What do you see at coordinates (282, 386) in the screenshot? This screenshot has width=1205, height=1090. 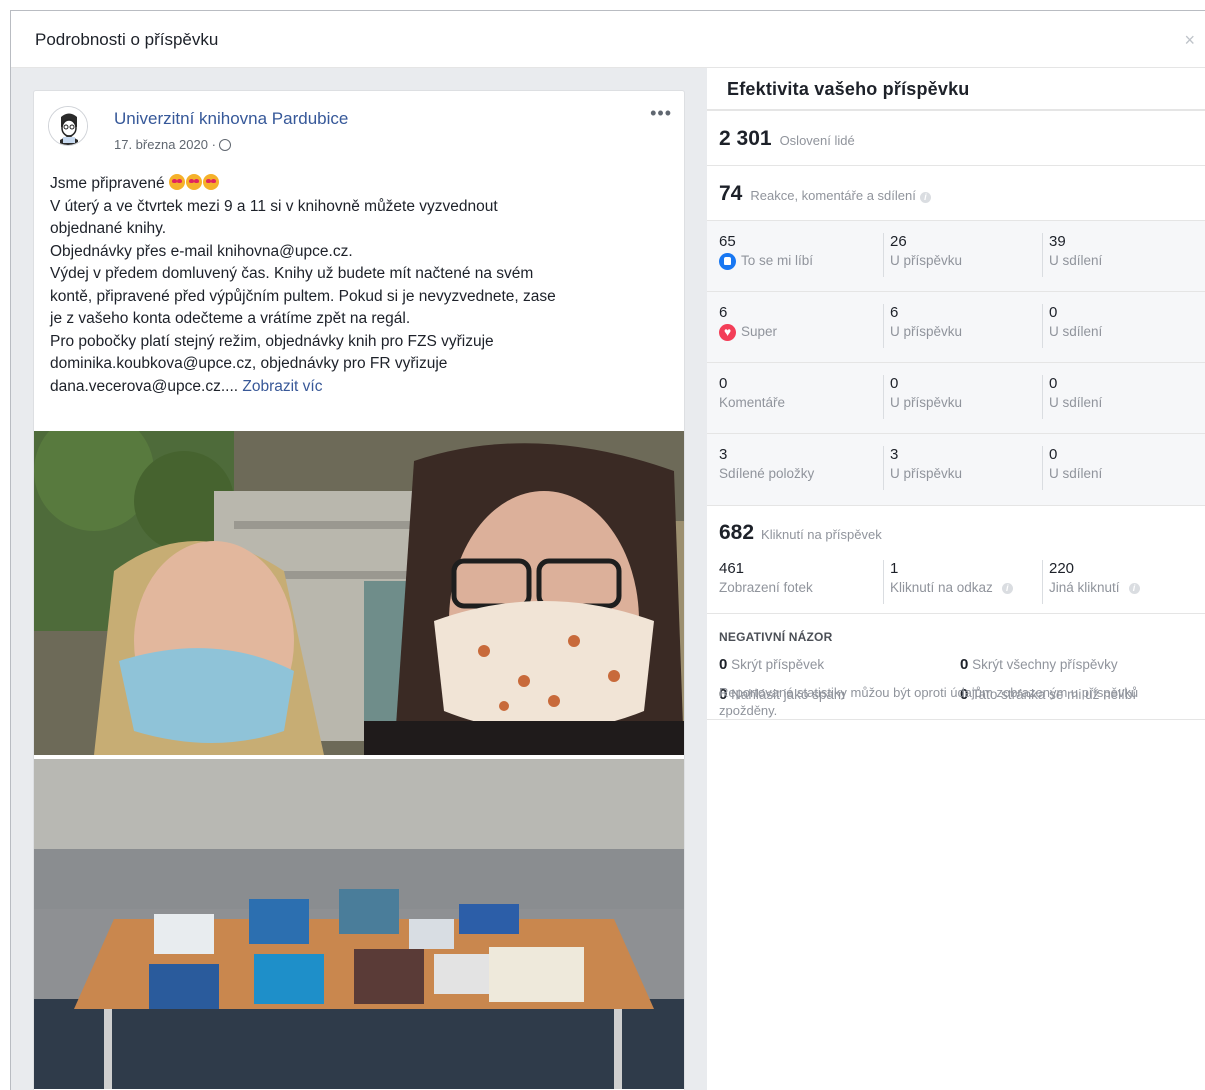 I see `see-more-link: Zobrazit víc` at bounding box center [282, 386].